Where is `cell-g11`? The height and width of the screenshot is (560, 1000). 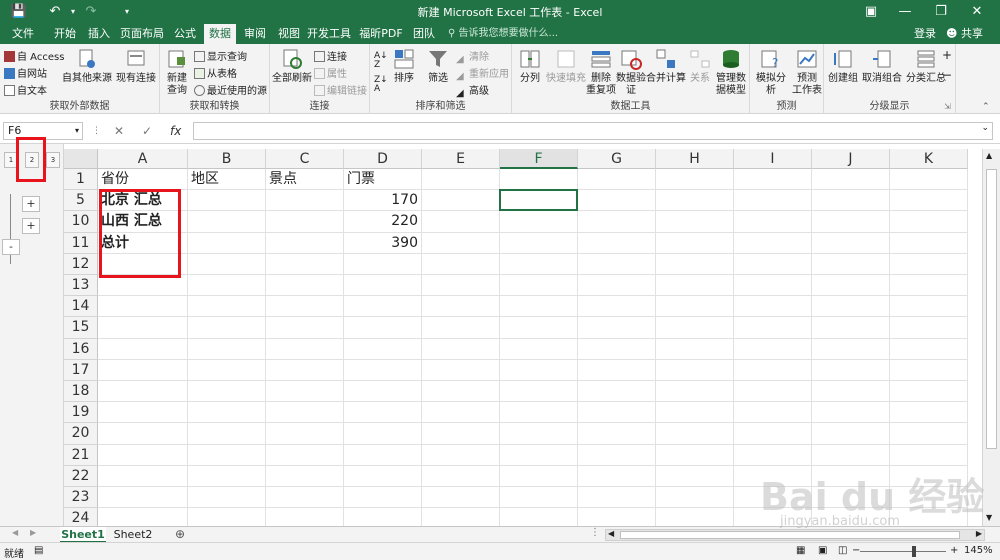
cell-g11 is located at coordinates (617, 243).